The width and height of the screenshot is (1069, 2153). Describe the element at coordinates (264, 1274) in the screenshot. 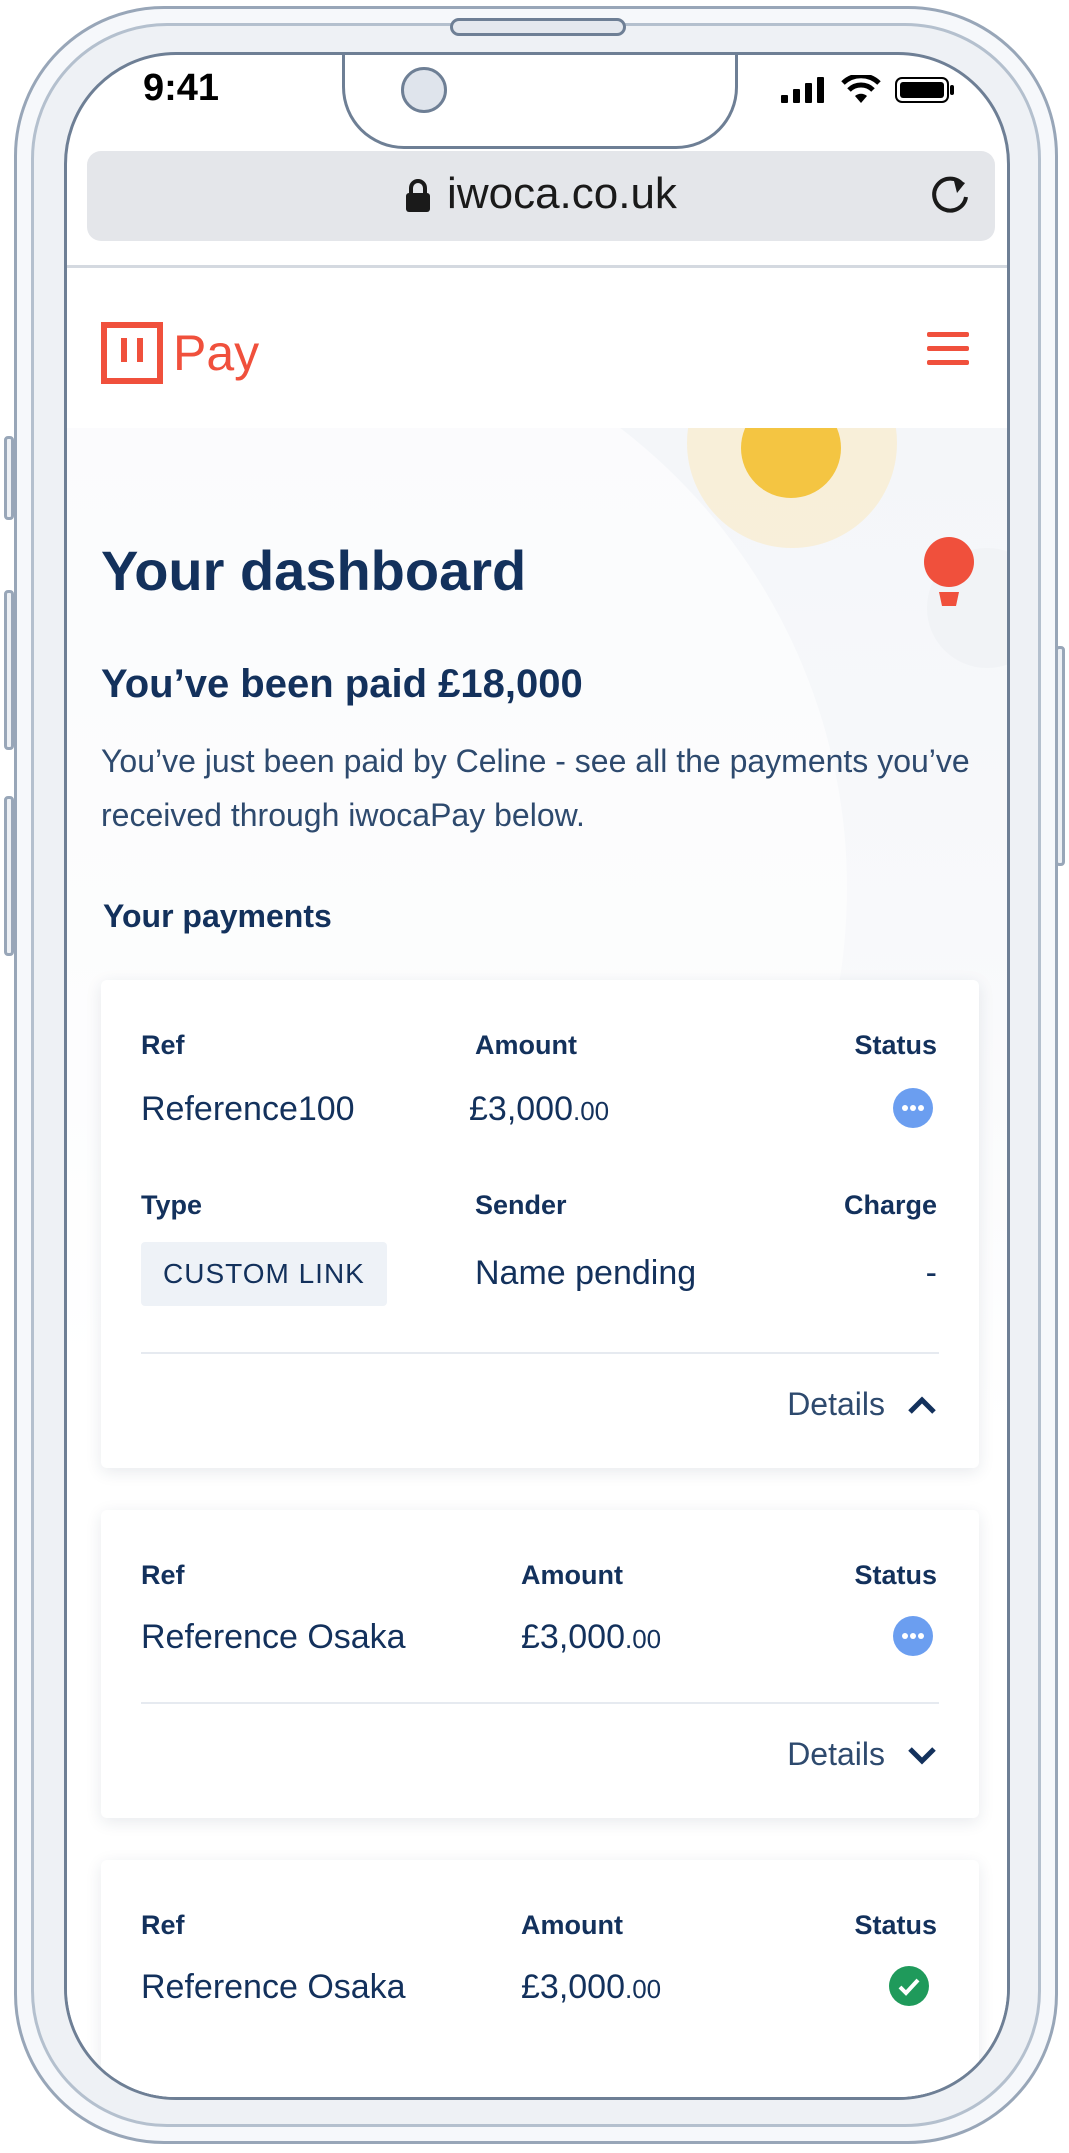

I see `payment-type-badge: CUSTOM LINK` at that location.